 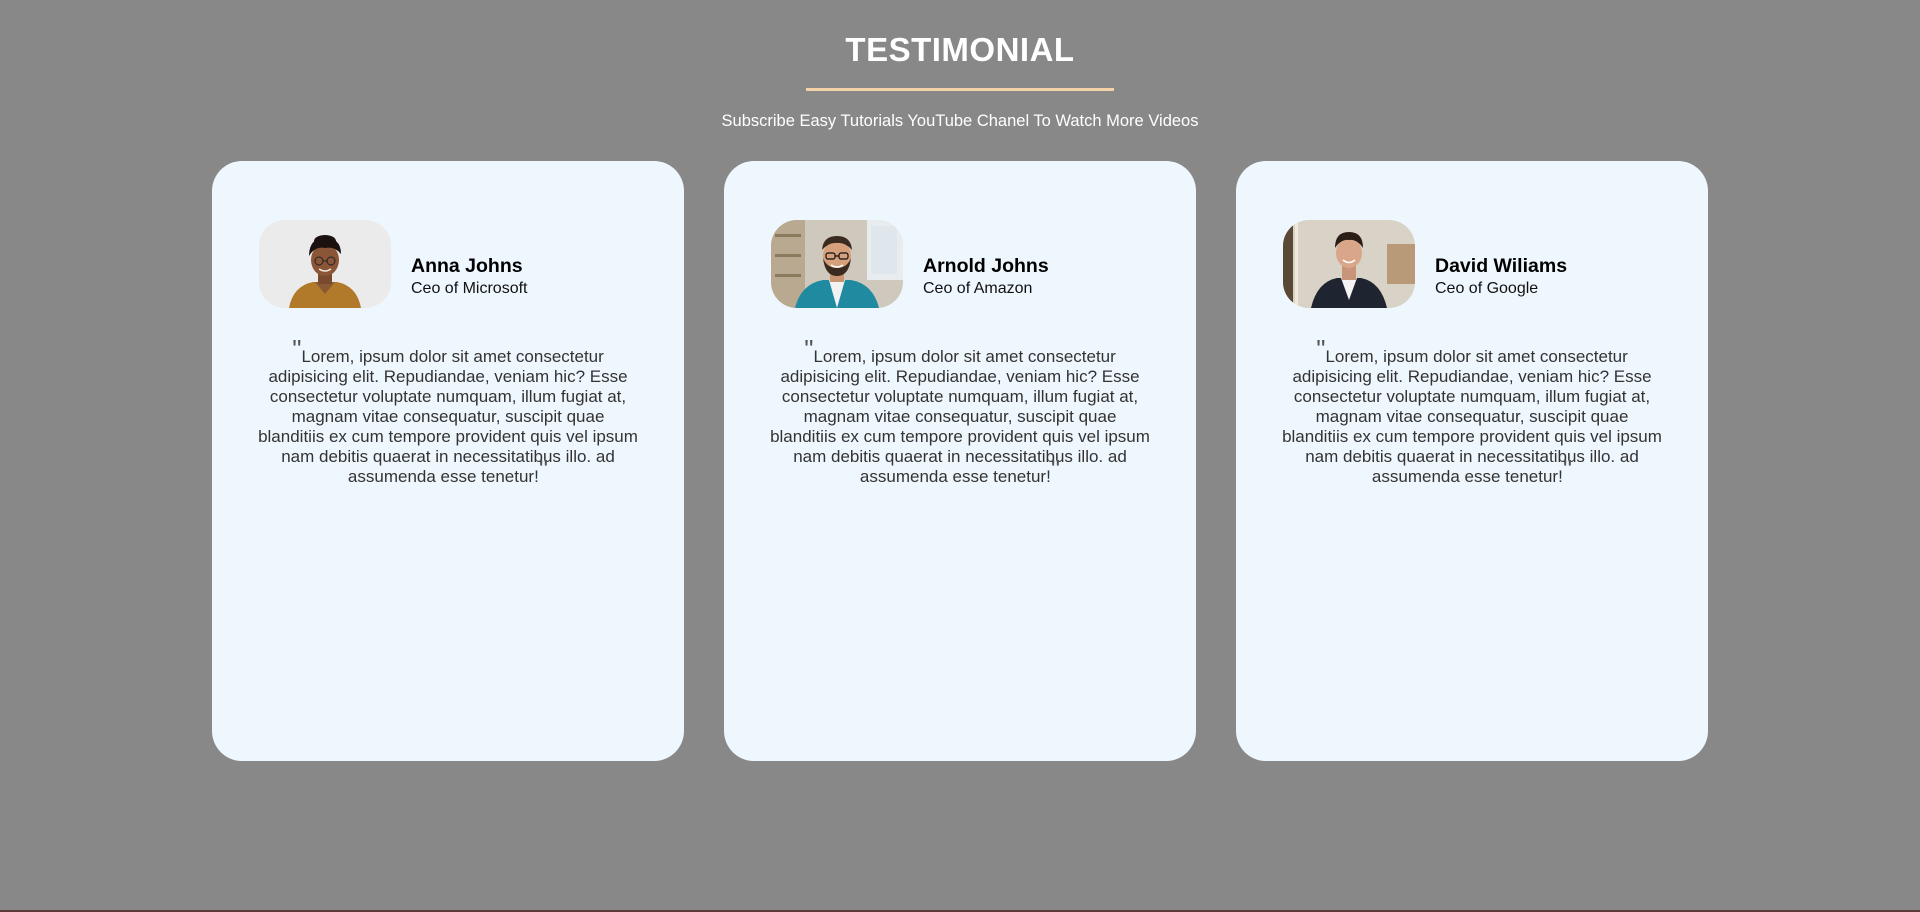 I want to click on testimonial-name: Anna Johns, so click(x=467, y=266).